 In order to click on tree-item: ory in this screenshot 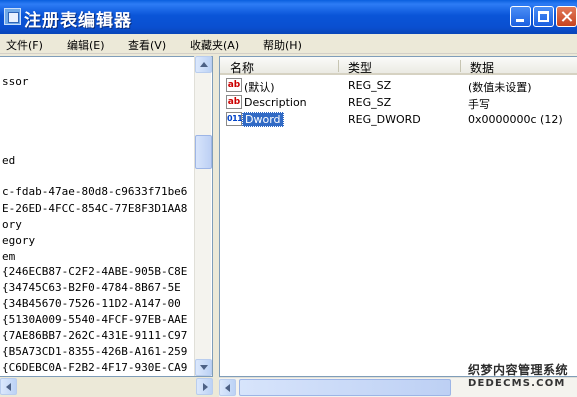, I will do `click(12, 224)`.